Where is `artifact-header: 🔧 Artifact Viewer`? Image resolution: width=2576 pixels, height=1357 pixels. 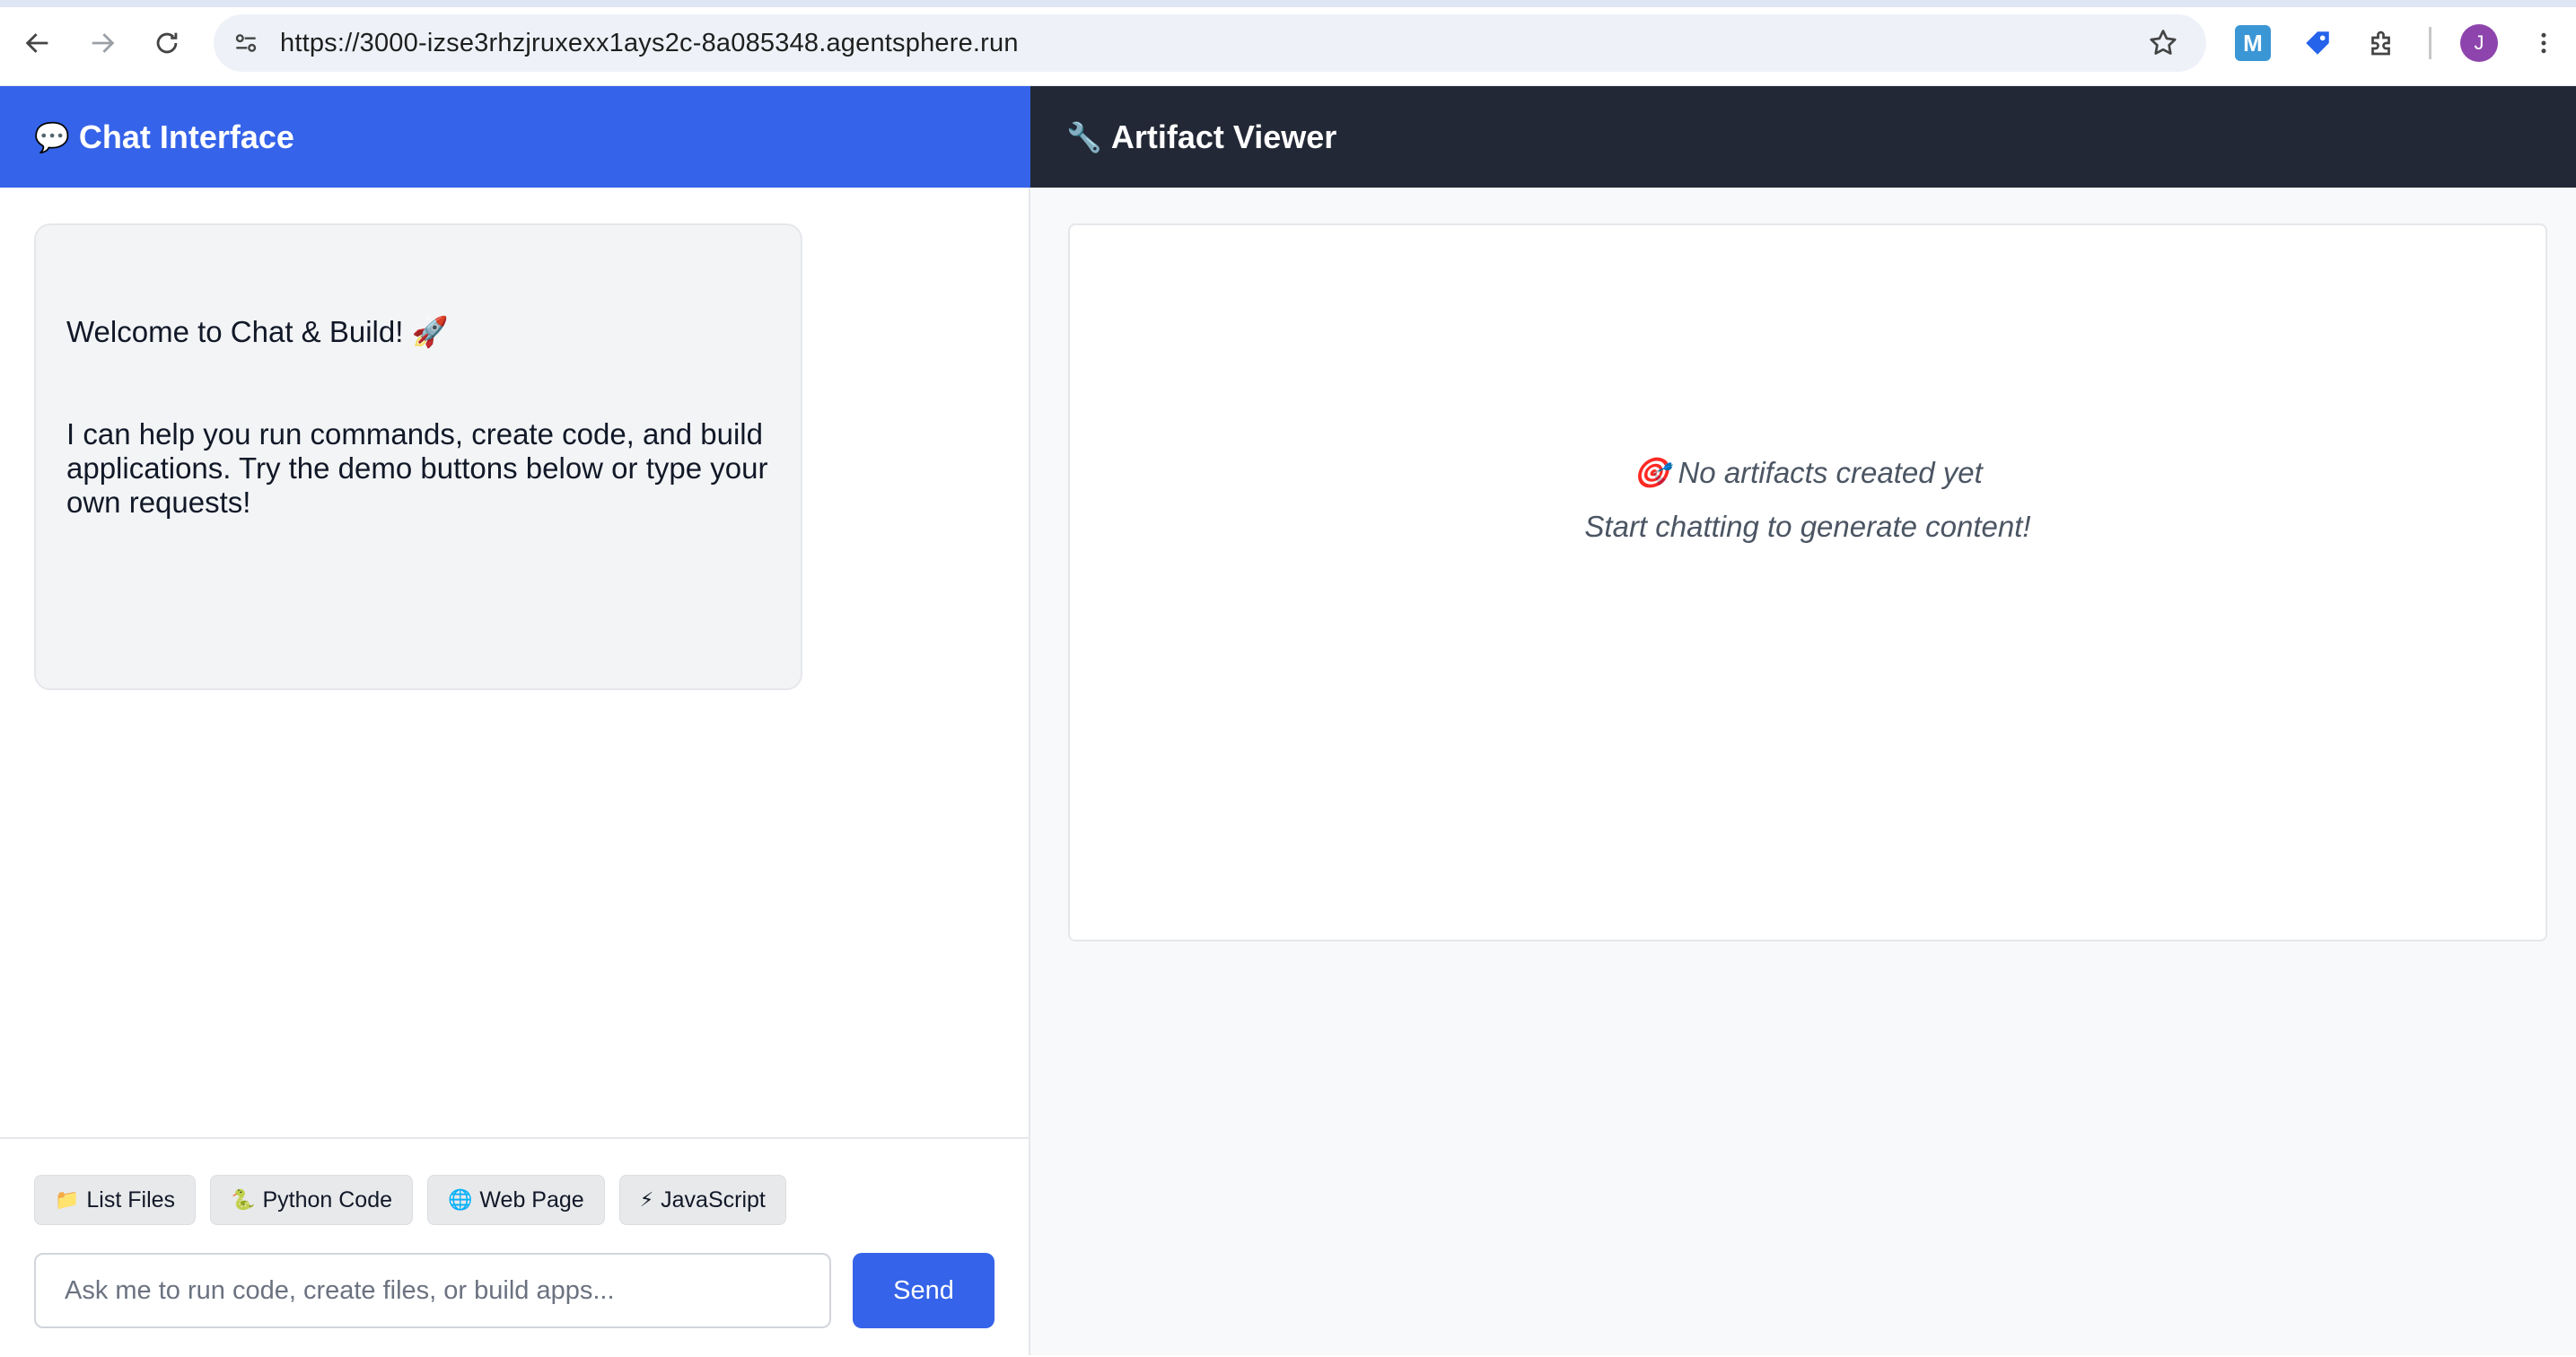 artifact-header: 🔧 Artifact Viewer is located at coordinates (1803, 137).